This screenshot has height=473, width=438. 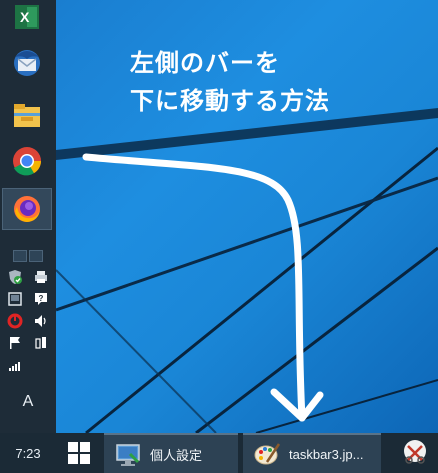 I want to click on volume-tray-item, so click(x=41, y=321).